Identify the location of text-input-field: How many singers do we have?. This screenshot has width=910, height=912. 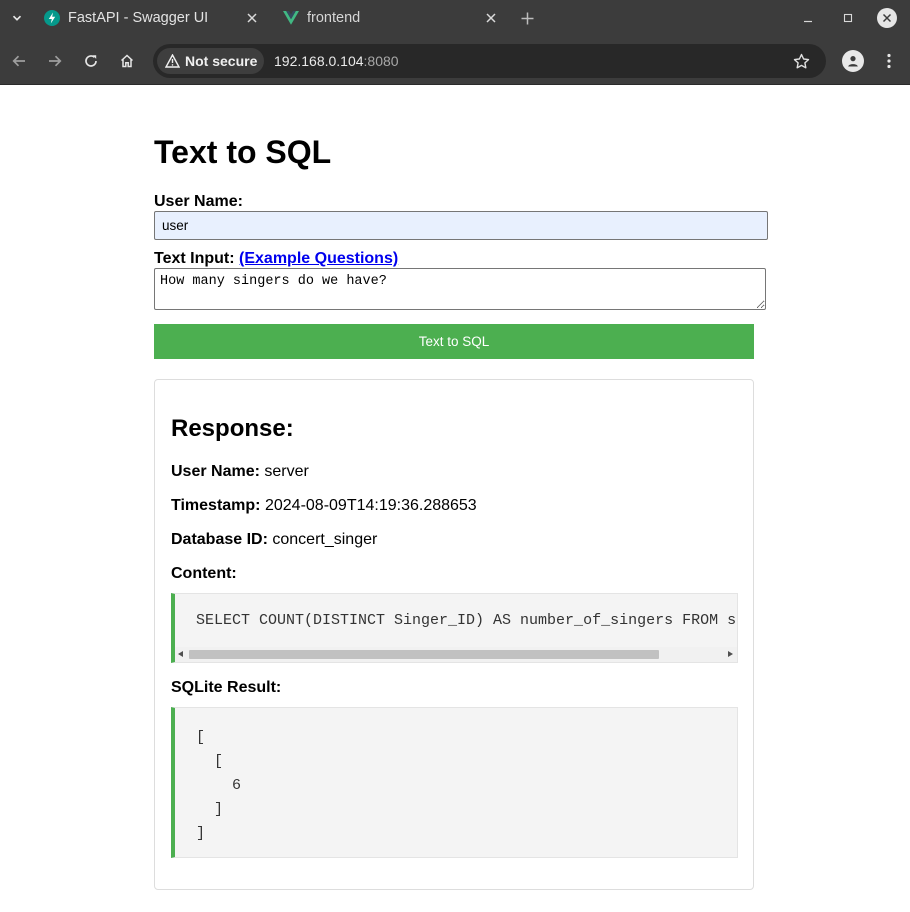
(460, 289).